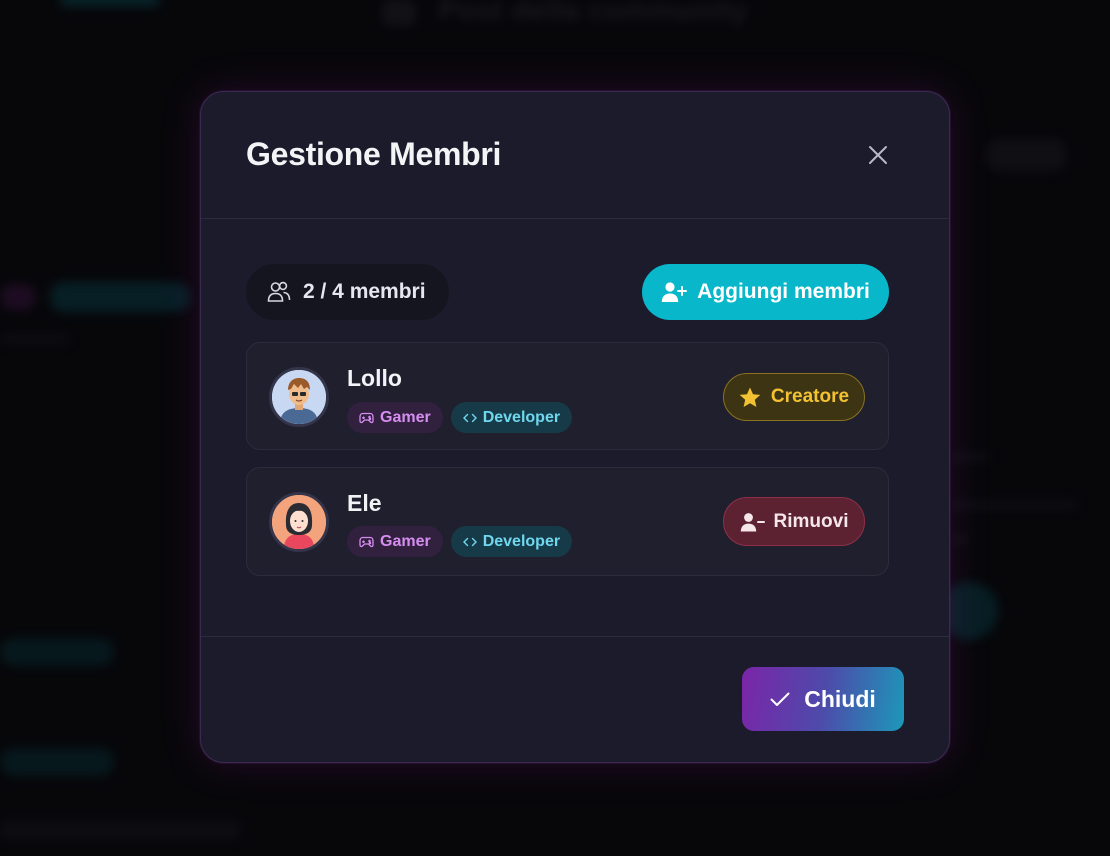  What do you see at coordinates (575, 155) in the screenshot?
I see `modal-header: Gestione Membri` at bounding box center [575, 155].